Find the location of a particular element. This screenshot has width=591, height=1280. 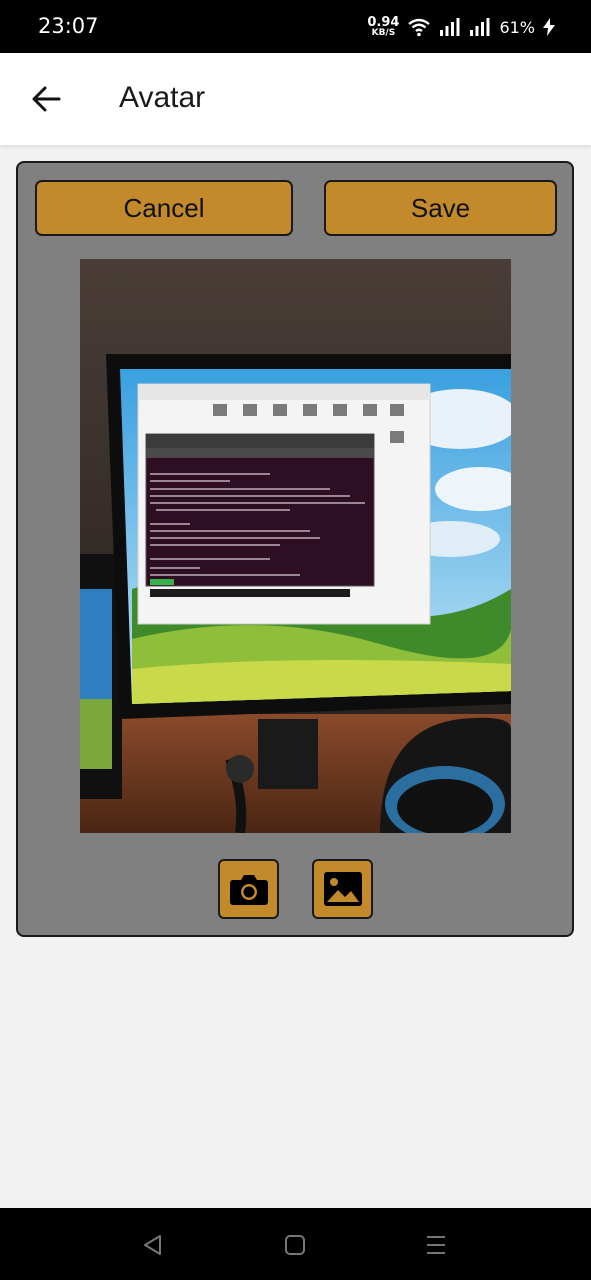

wifi-icon is located at coordinates (419, 27).